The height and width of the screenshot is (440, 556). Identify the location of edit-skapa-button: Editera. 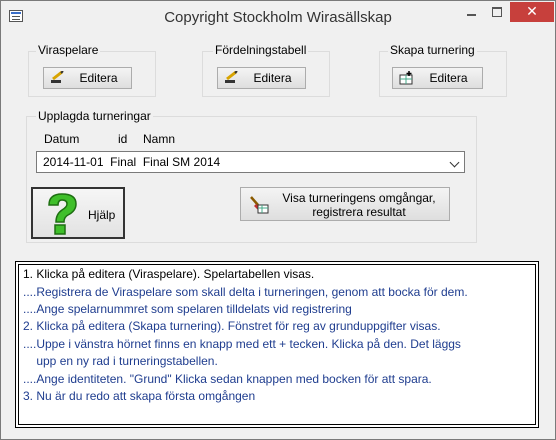
(437, 78).